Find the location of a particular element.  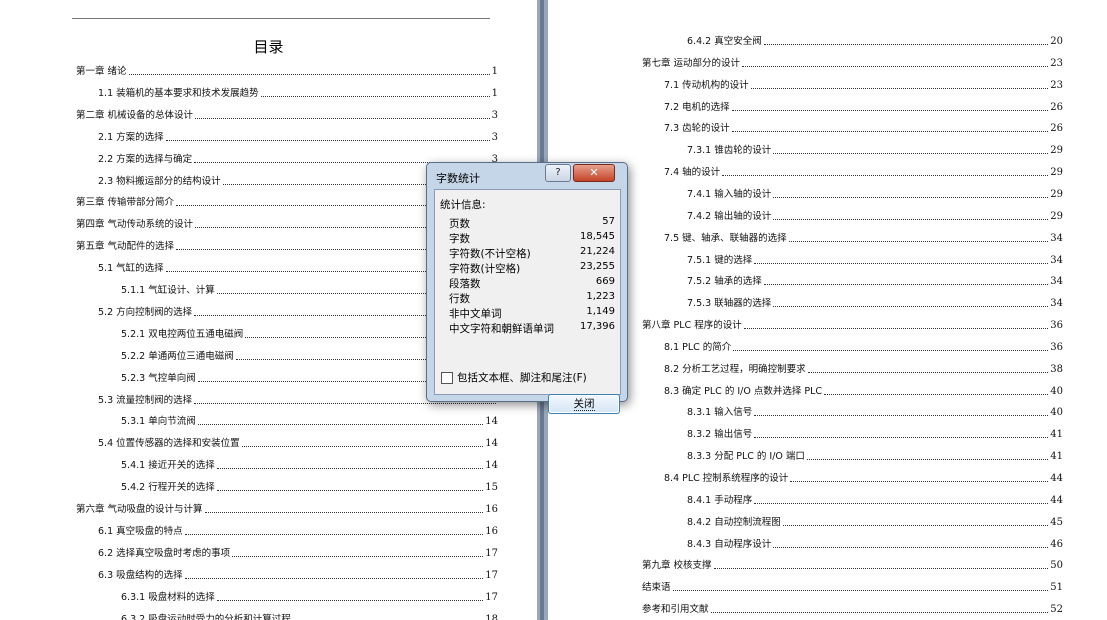

help-icon: ? is located at coordinates (558, 172).